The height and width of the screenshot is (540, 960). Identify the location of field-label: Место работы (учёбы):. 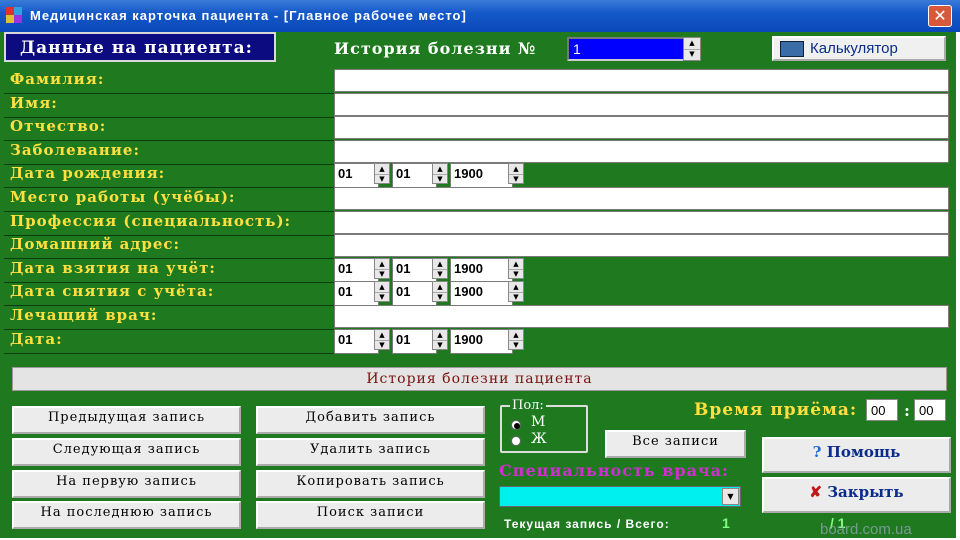
(170, 199).